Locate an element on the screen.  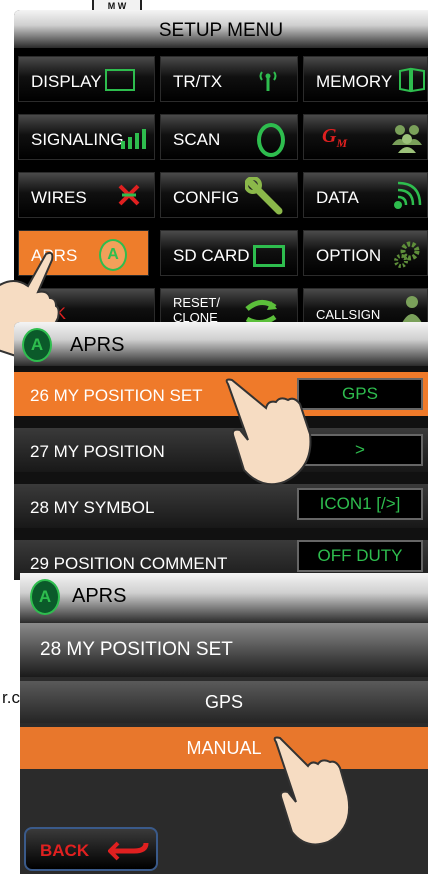
config-label: CONFIG is located at coordinates (206, 197).